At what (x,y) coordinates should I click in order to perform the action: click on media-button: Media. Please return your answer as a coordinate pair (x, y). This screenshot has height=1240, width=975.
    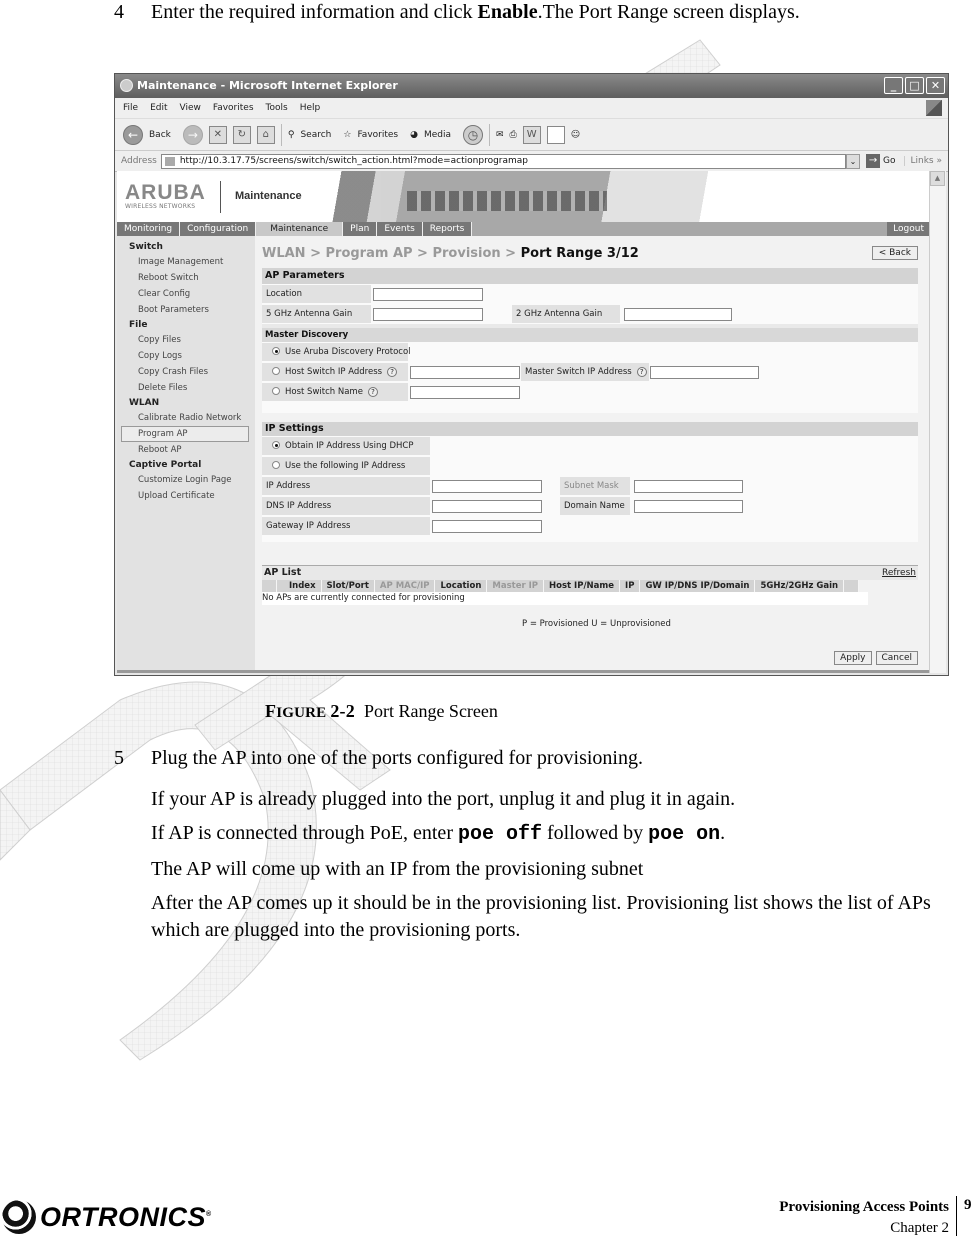
    Looking at the image, I should click on (437, 135).